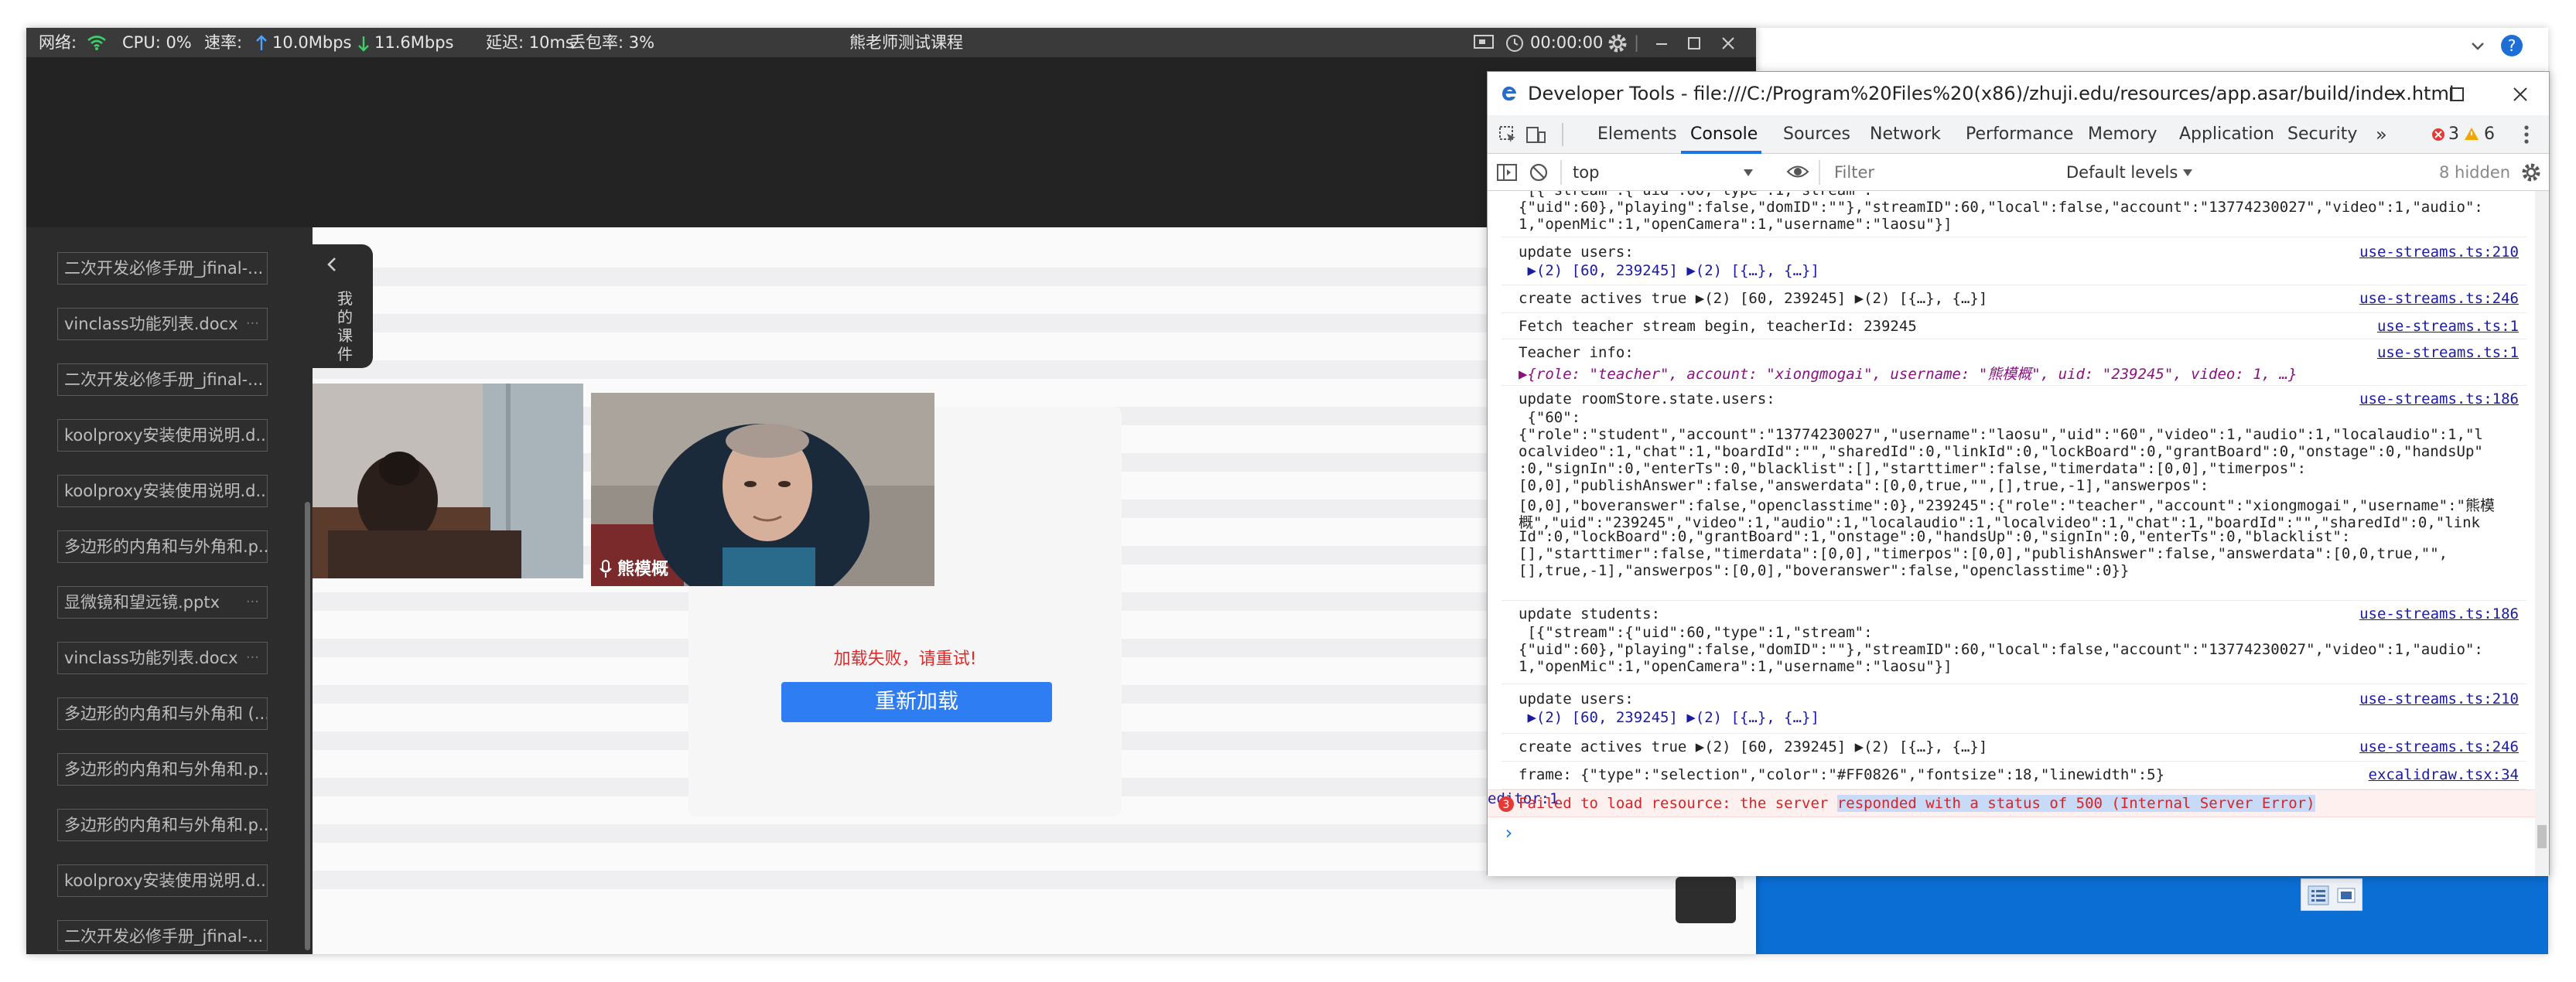  I want to click on clear-console-icon, so click(1538, 172).